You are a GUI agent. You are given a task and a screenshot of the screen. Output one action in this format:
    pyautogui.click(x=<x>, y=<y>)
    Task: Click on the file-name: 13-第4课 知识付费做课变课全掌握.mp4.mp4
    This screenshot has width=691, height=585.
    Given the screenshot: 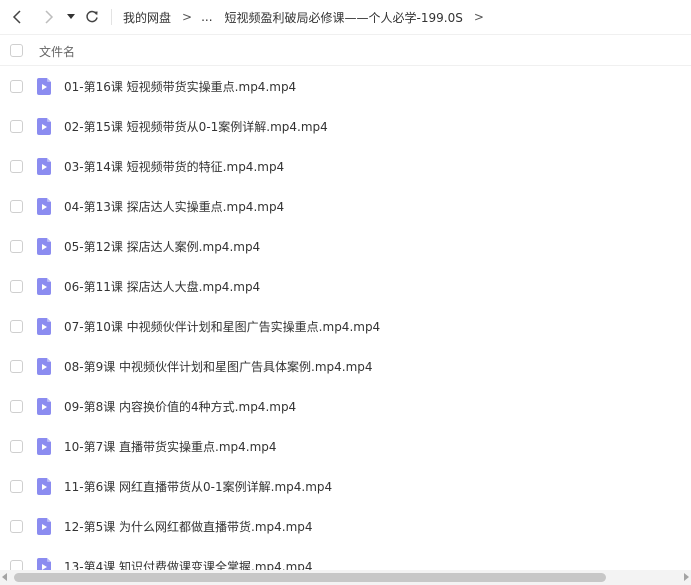 What is the action you would take?
    pyautogui.click(x=188, y=565)
    